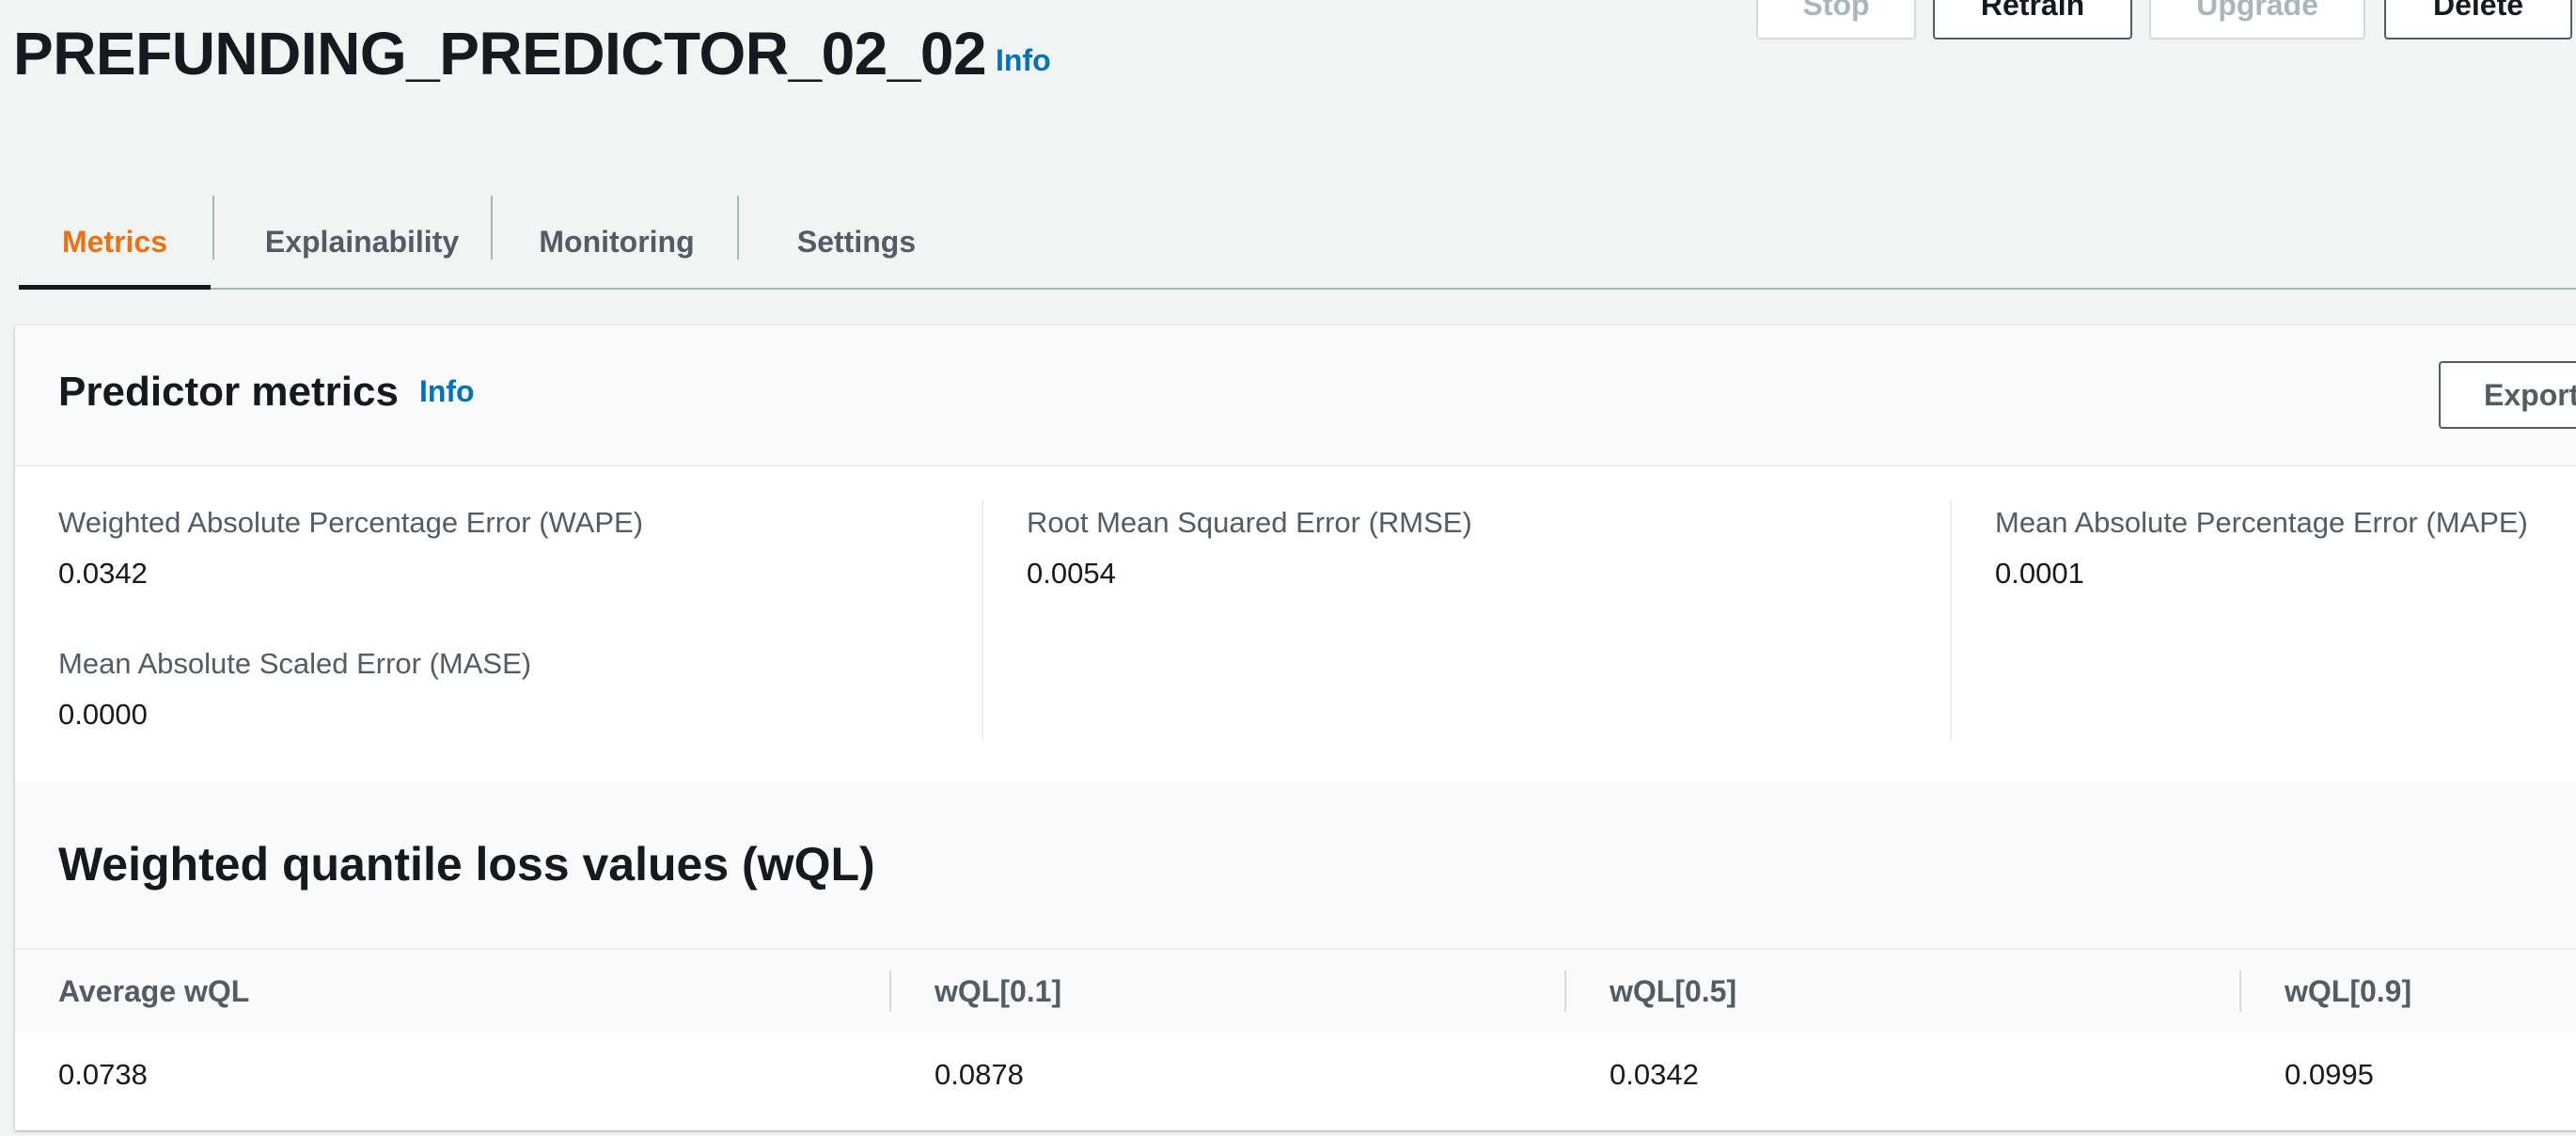  Describe the element at coordinates (1024, 60) in the screenshot. I see `page-info-link: Info` at that location.